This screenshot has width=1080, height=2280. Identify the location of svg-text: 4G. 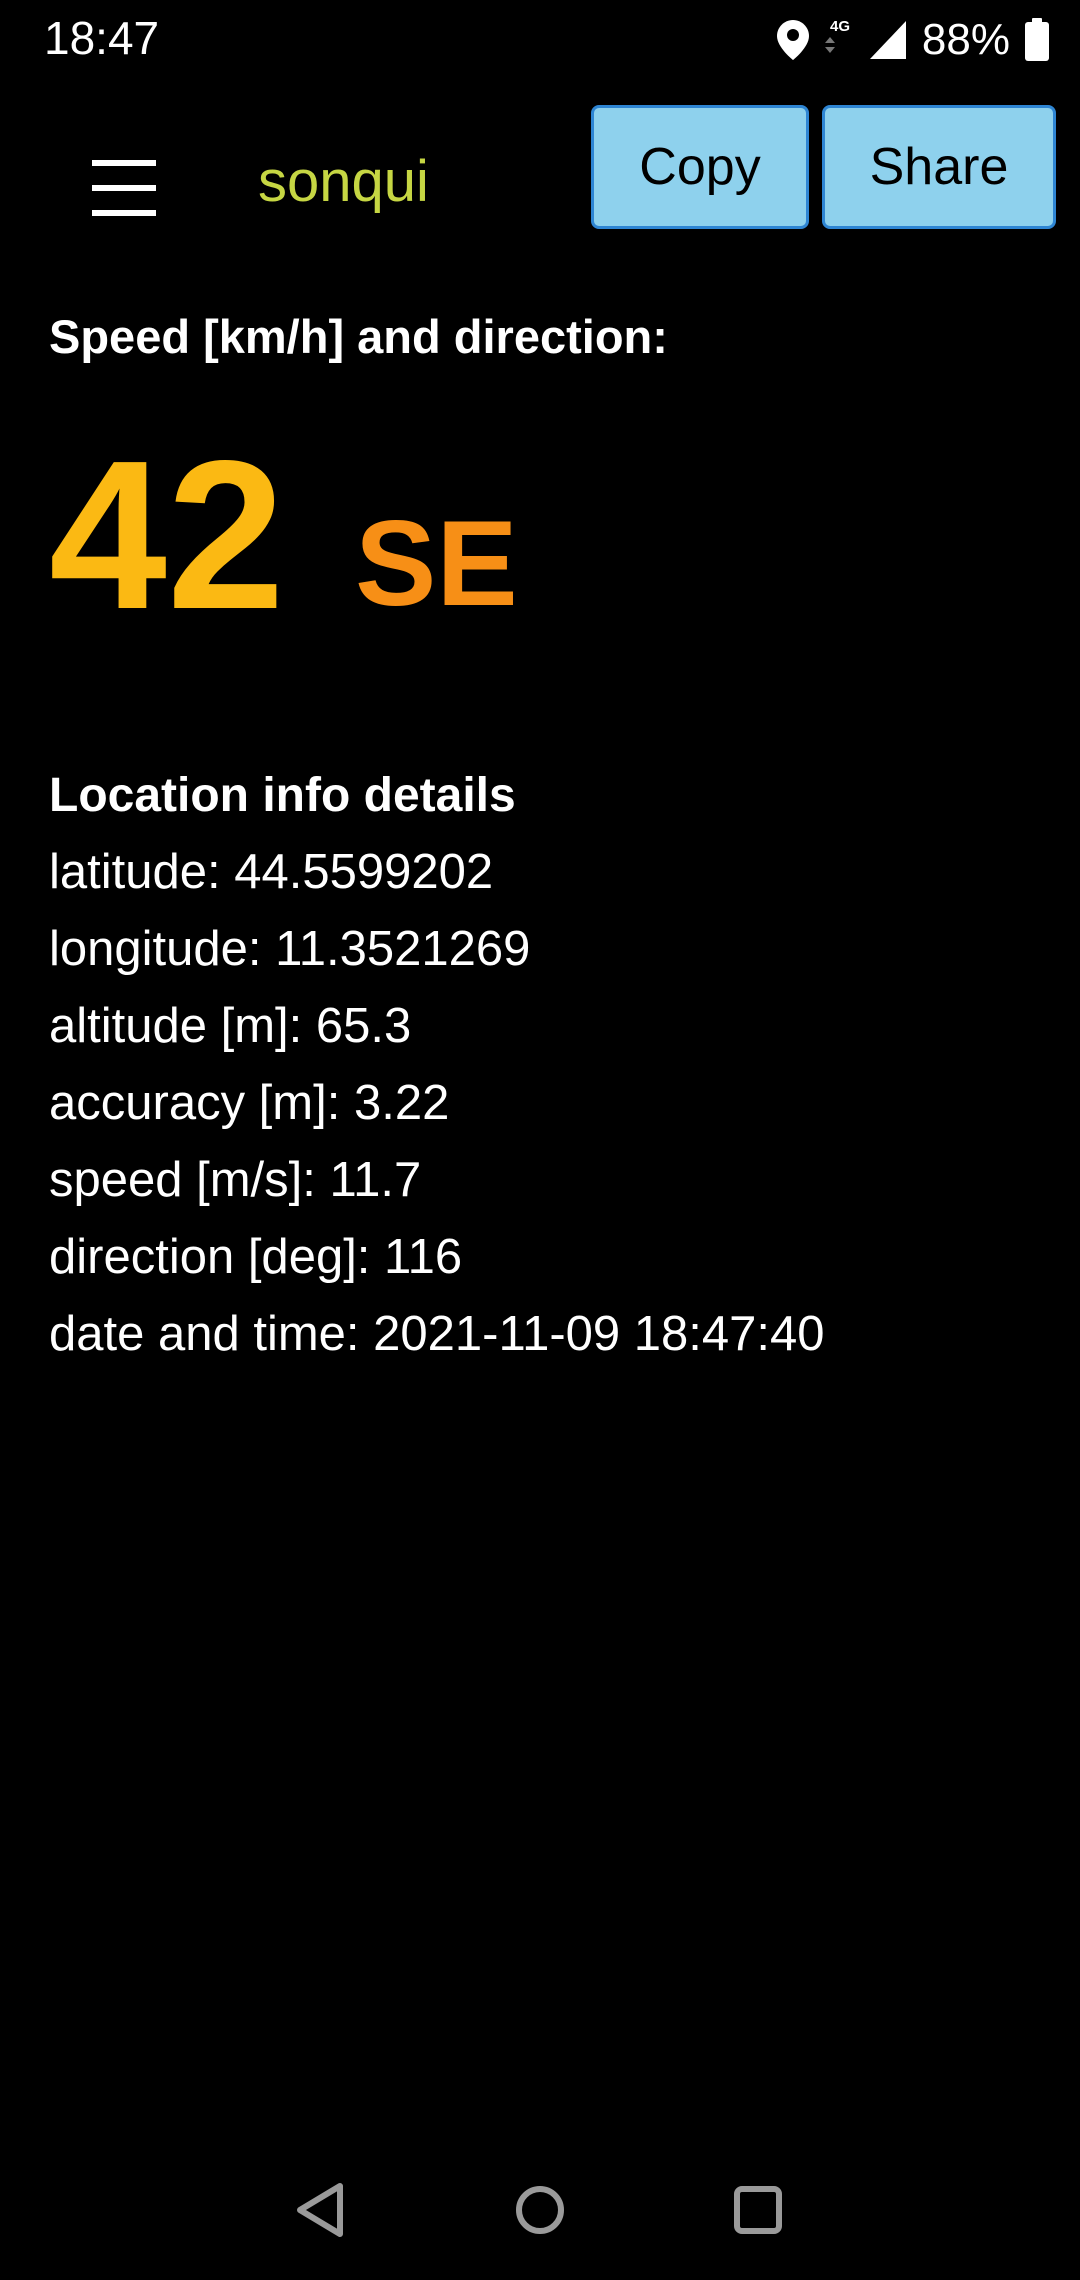
(840, 26).